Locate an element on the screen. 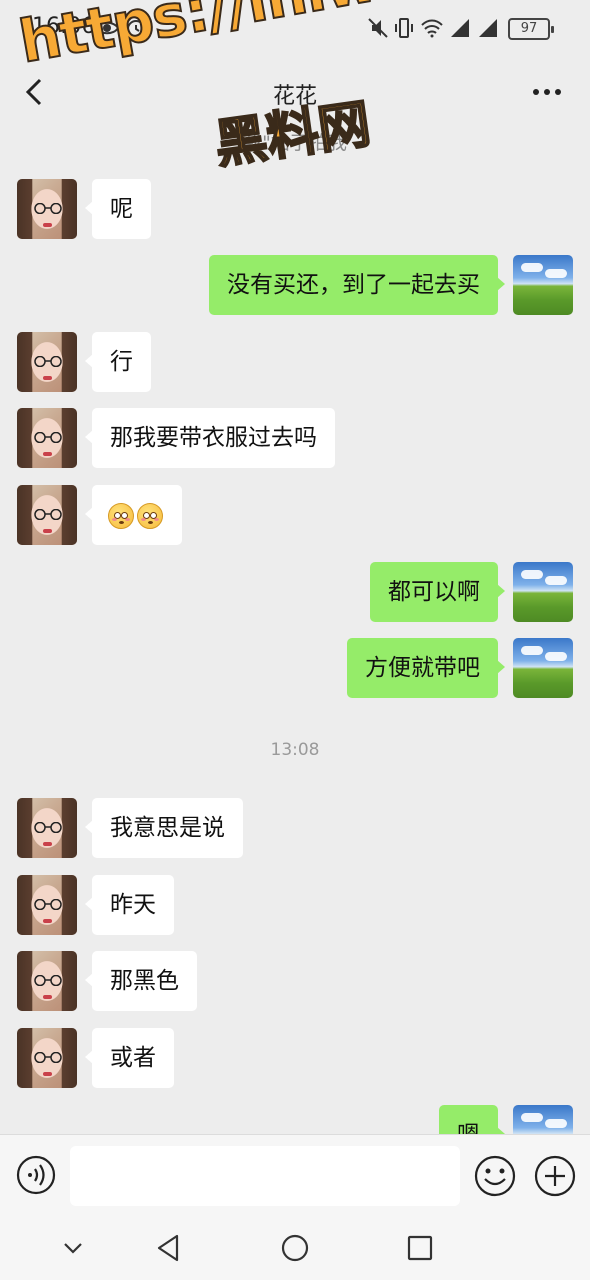 This screenshot has width=590, height=1280. mute-icon is located at coordinates (378, 28).